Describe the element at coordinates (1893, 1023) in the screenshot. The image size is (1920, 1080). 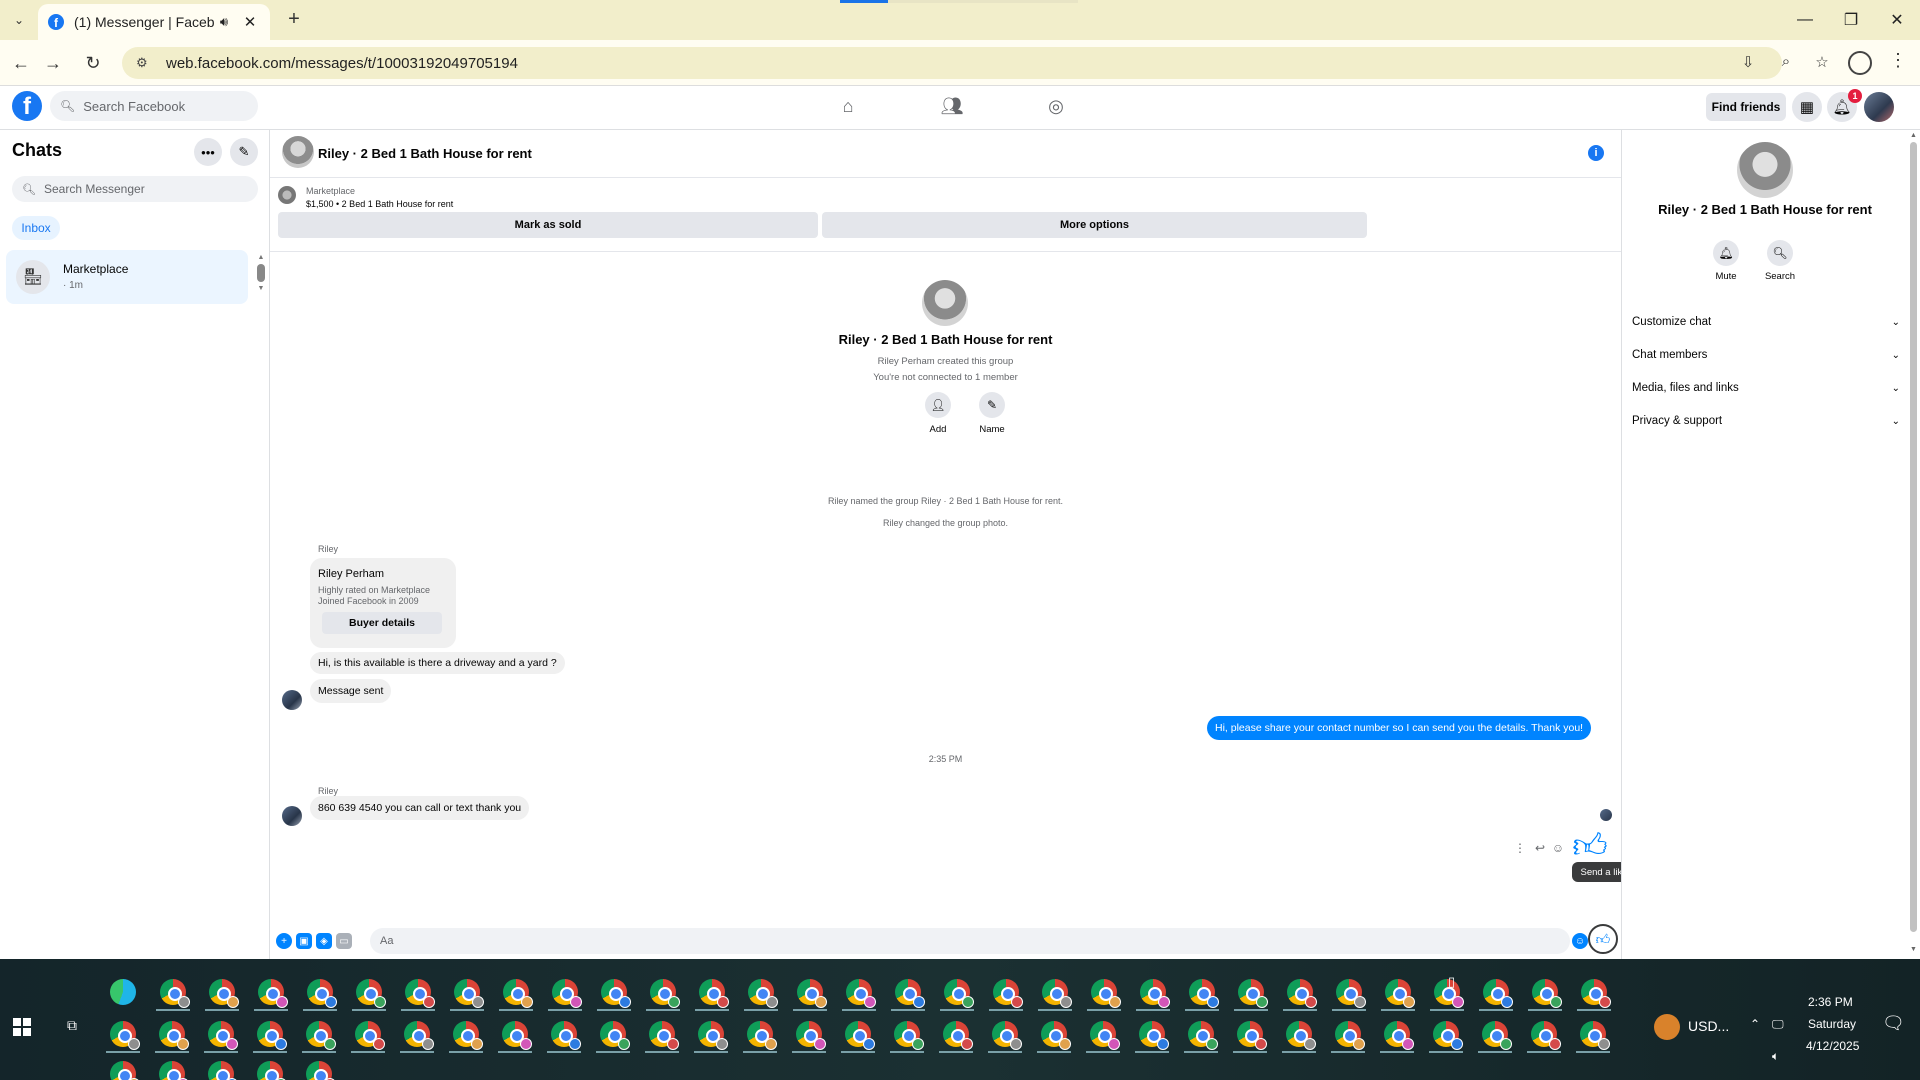
I see `notification-center-icon: 🗨︎` at that location.